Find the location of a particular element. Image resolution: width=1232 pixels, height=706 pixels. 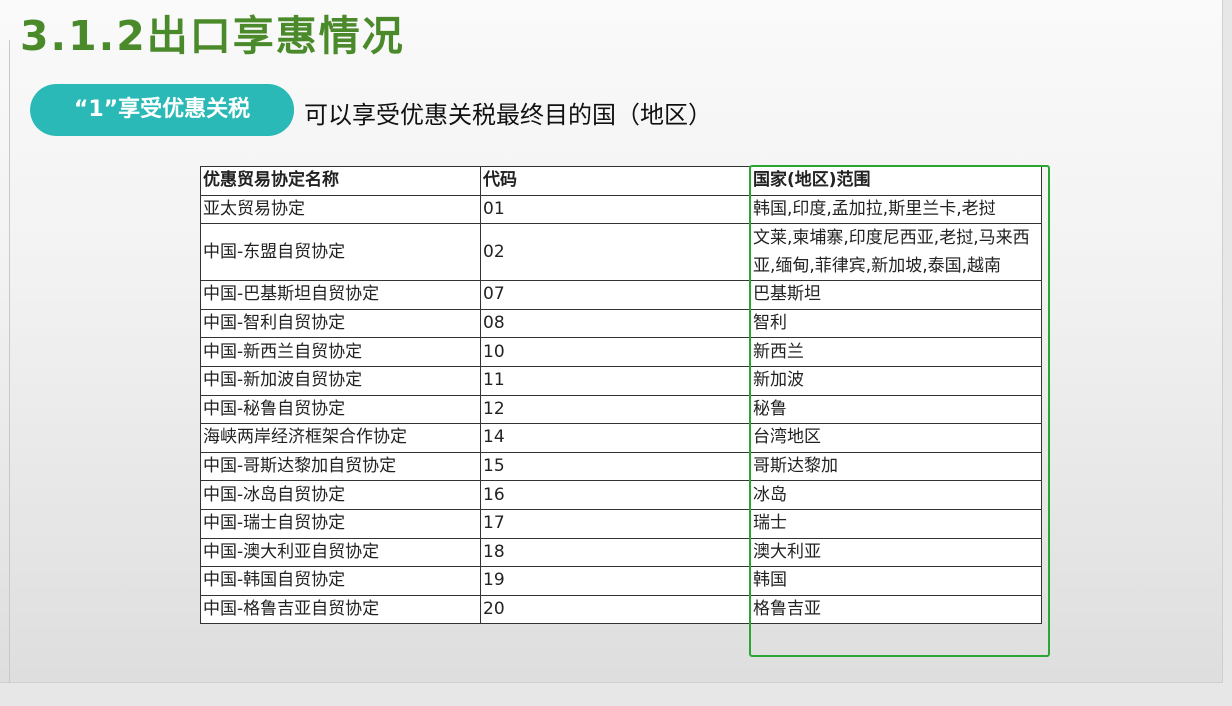

agreement-name: 中国-东盟自贸协定 is located at coordinates (341, 252).